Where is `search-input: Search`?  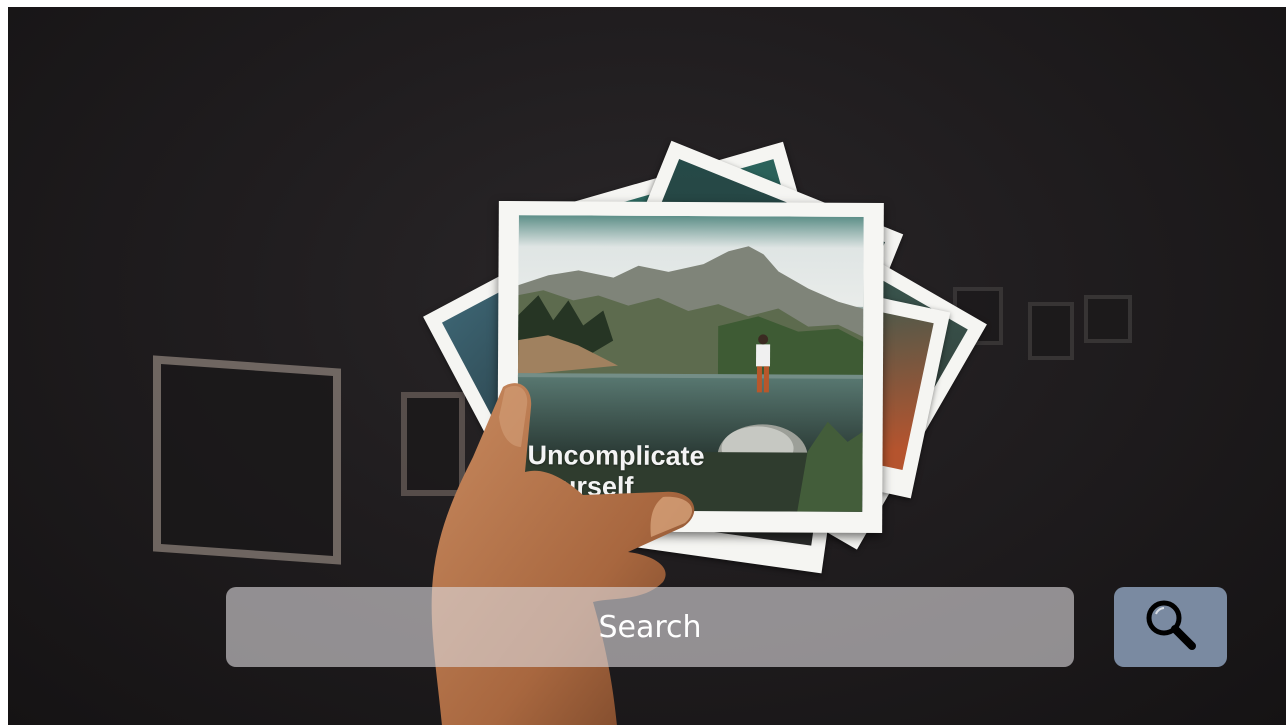 search-input: Search is located at coordinates (650, 627).